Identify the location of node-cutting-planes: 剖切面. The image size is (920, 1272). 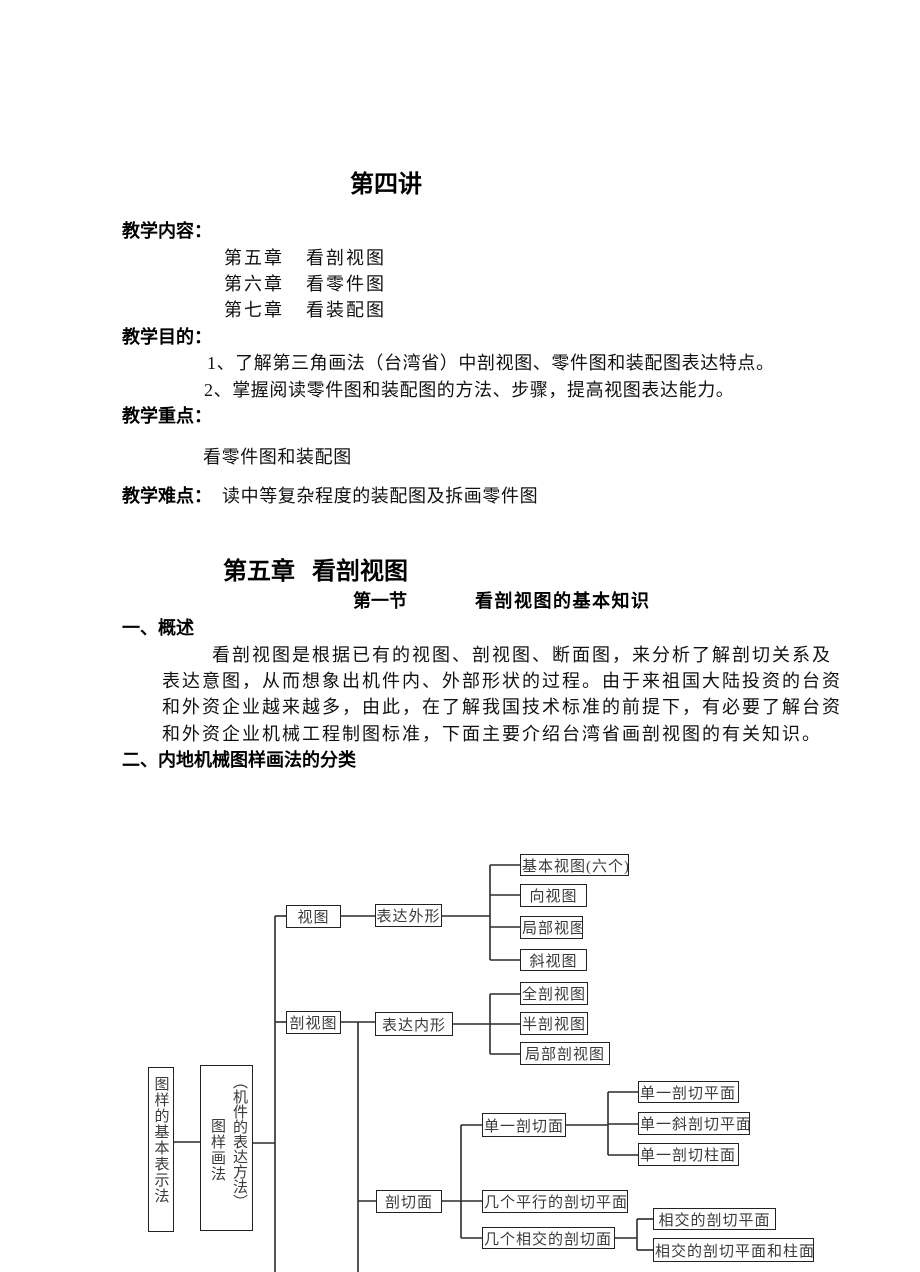
(409, 1201).